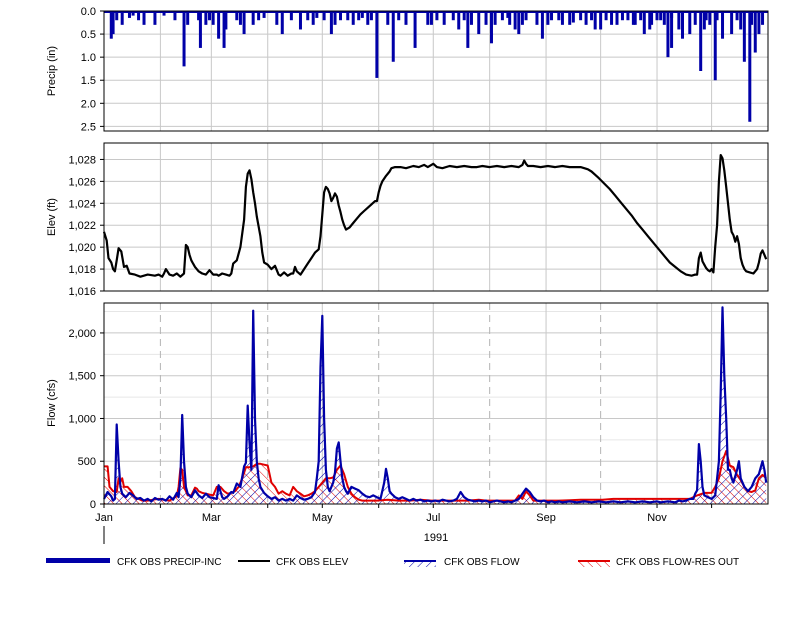  I want to click on x-tick-label: Mar, so click(211, 518).